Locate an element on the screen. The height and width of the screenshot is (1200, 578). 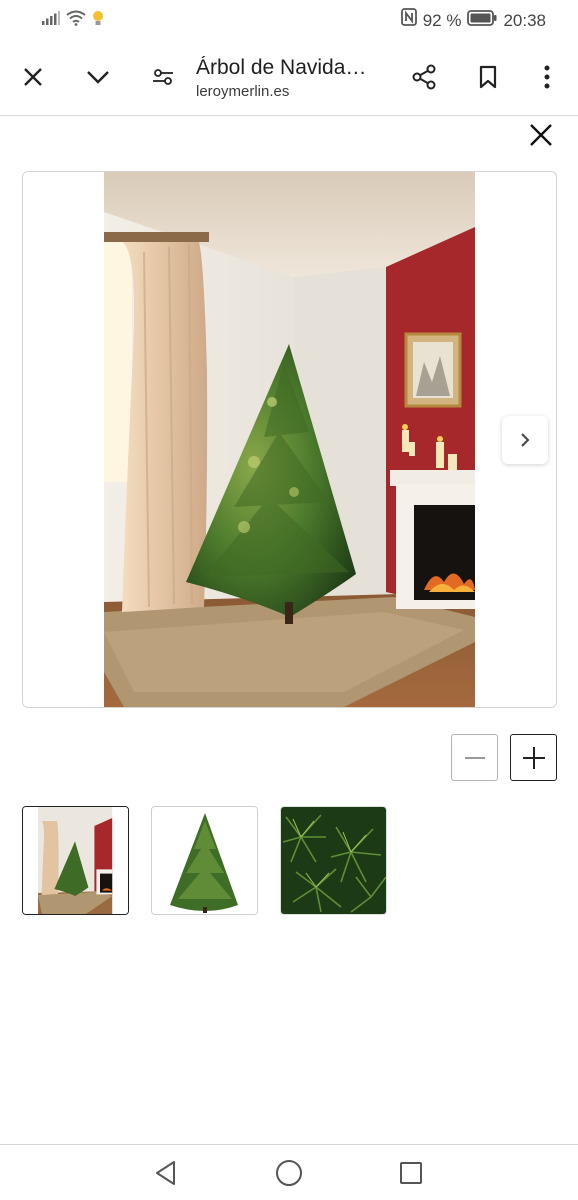
more-vert-icon is located at coordinates (547, 77).